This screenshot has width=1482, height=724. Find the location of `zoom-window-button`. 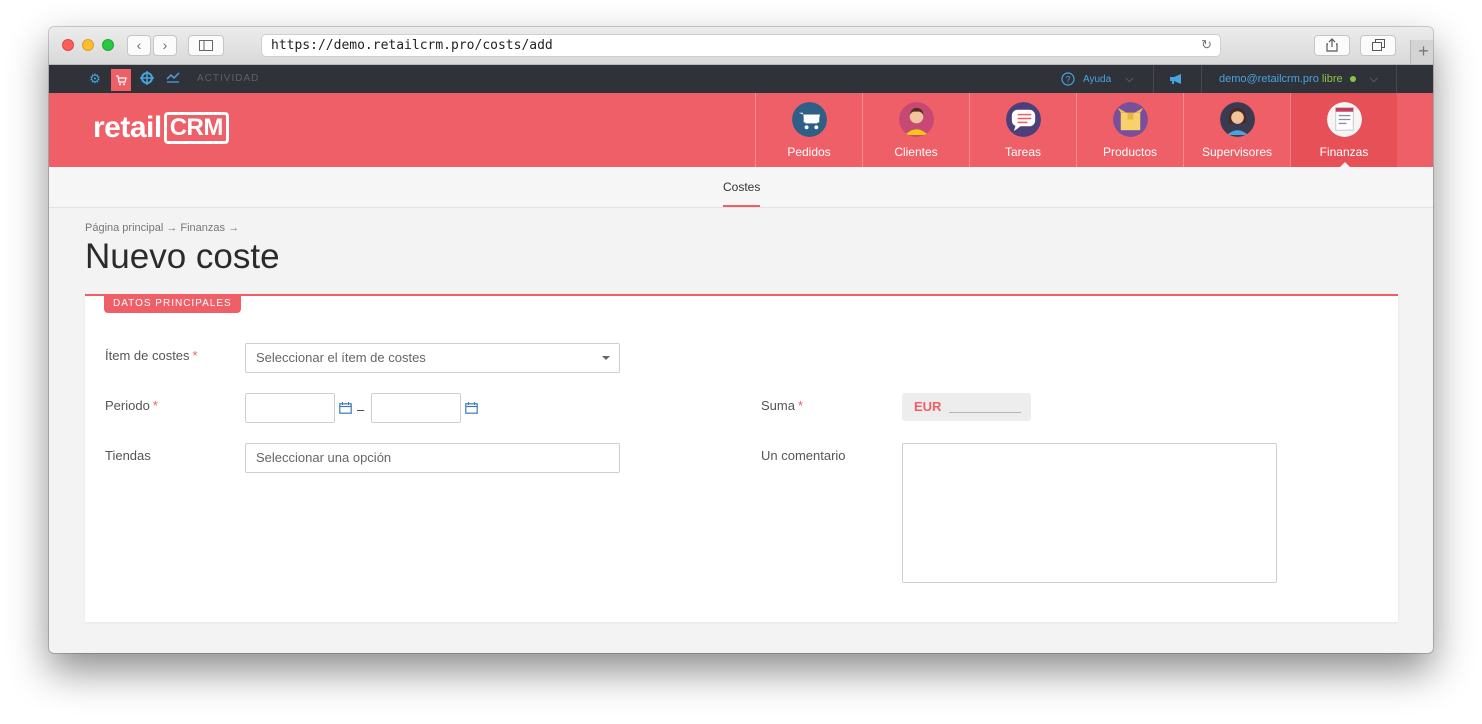

zoom-window-button is located at coordinates (108, 45).